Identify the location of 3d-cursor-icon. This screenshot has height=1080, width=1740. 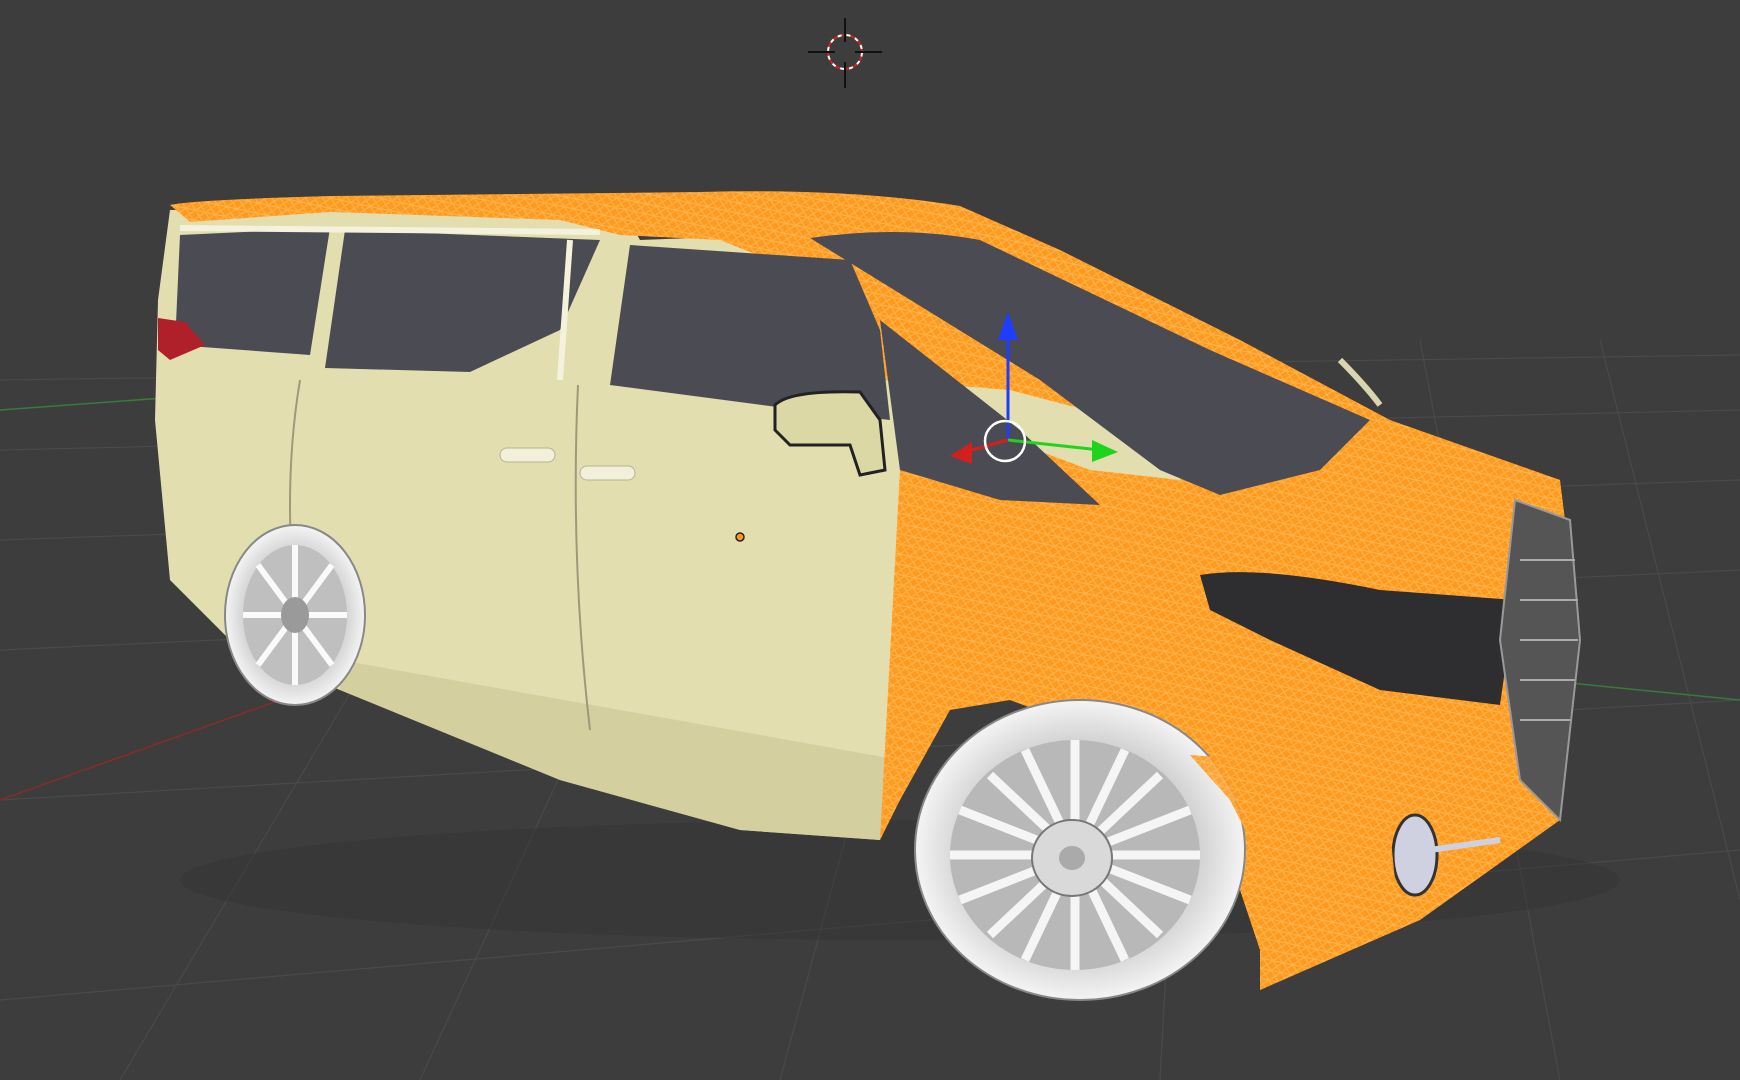
(845, 53).